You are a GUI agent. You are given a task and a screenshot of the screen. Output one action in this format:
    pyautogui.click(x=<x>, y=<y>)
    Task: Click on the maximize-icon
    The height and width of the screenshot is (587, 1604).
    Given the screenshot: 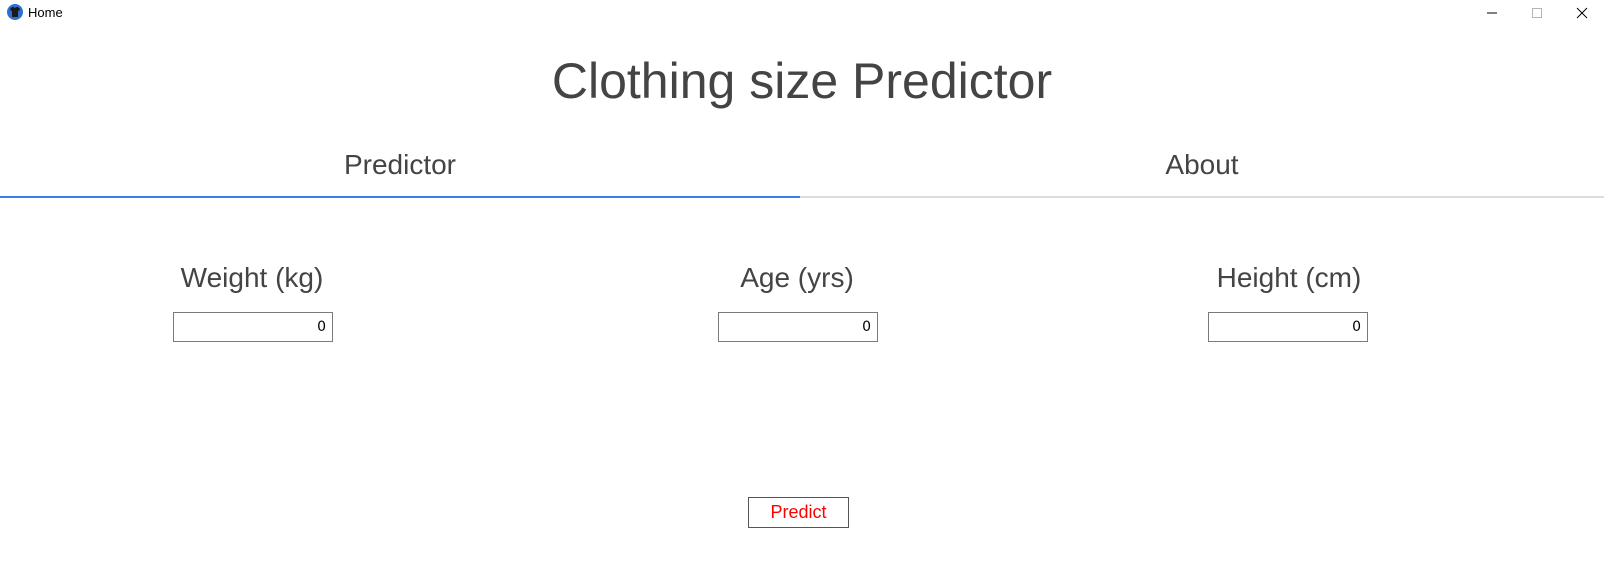 What is the action you would take?
    pyautogui.click(x=1536, y=13)
    